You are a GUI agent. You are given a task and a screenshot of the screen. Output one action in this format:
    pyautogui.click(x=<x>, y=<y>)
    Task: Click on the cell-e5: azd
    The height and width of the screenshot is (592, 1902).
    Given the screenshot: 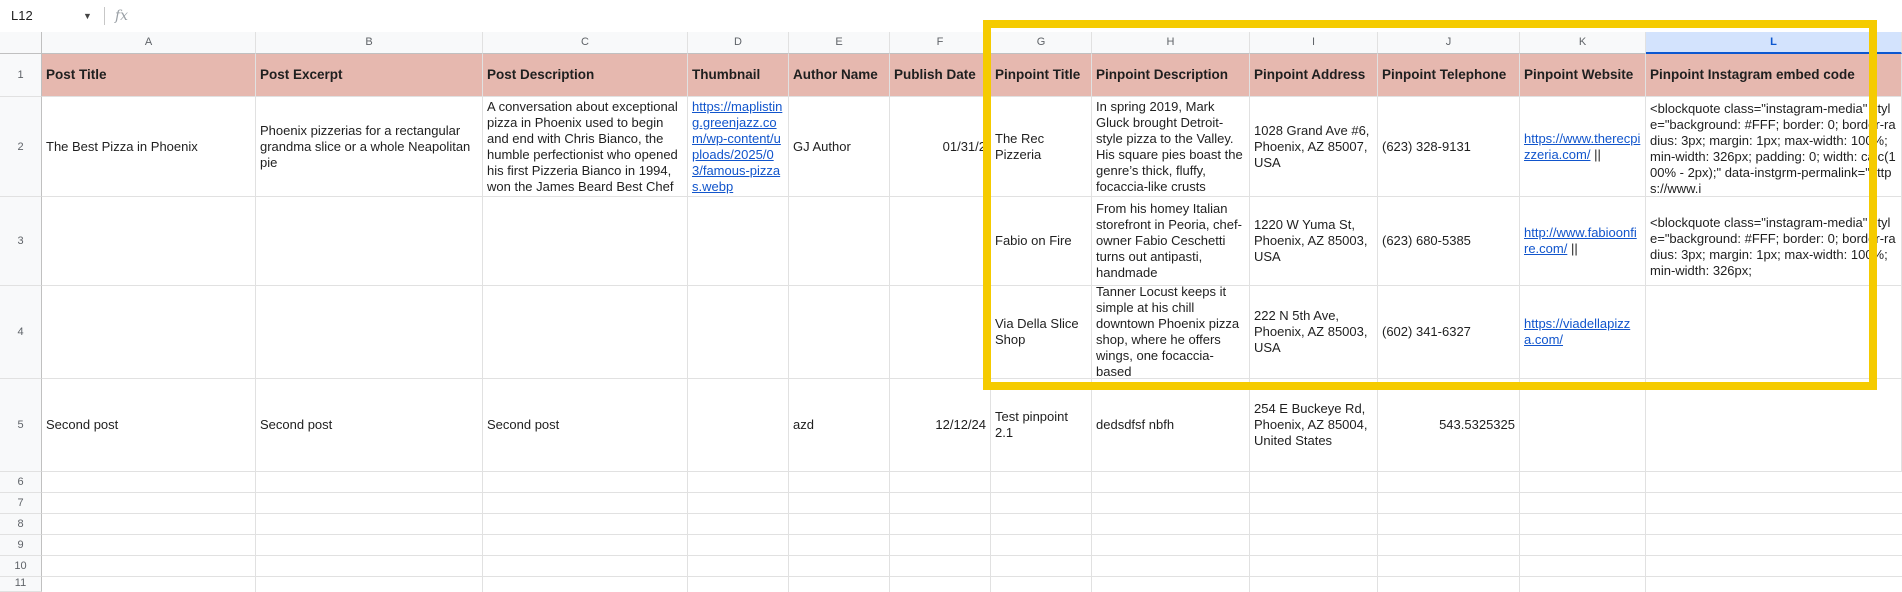 What is the action you would take?
    pyautogui.click(x=839, y=425)
    